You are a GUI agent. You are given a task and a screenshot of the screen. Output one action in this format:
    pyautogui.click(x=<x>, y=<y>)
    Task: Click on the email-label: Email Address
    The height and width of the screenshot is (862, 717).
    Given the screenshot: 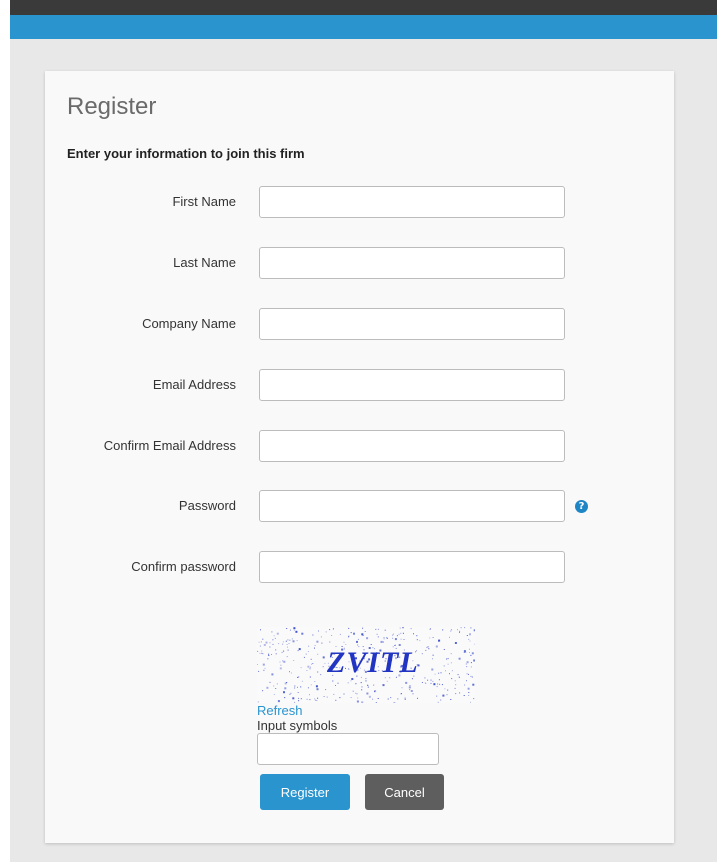 What is the action you would take?
    pyautogui.click(x=194, y=384)
    